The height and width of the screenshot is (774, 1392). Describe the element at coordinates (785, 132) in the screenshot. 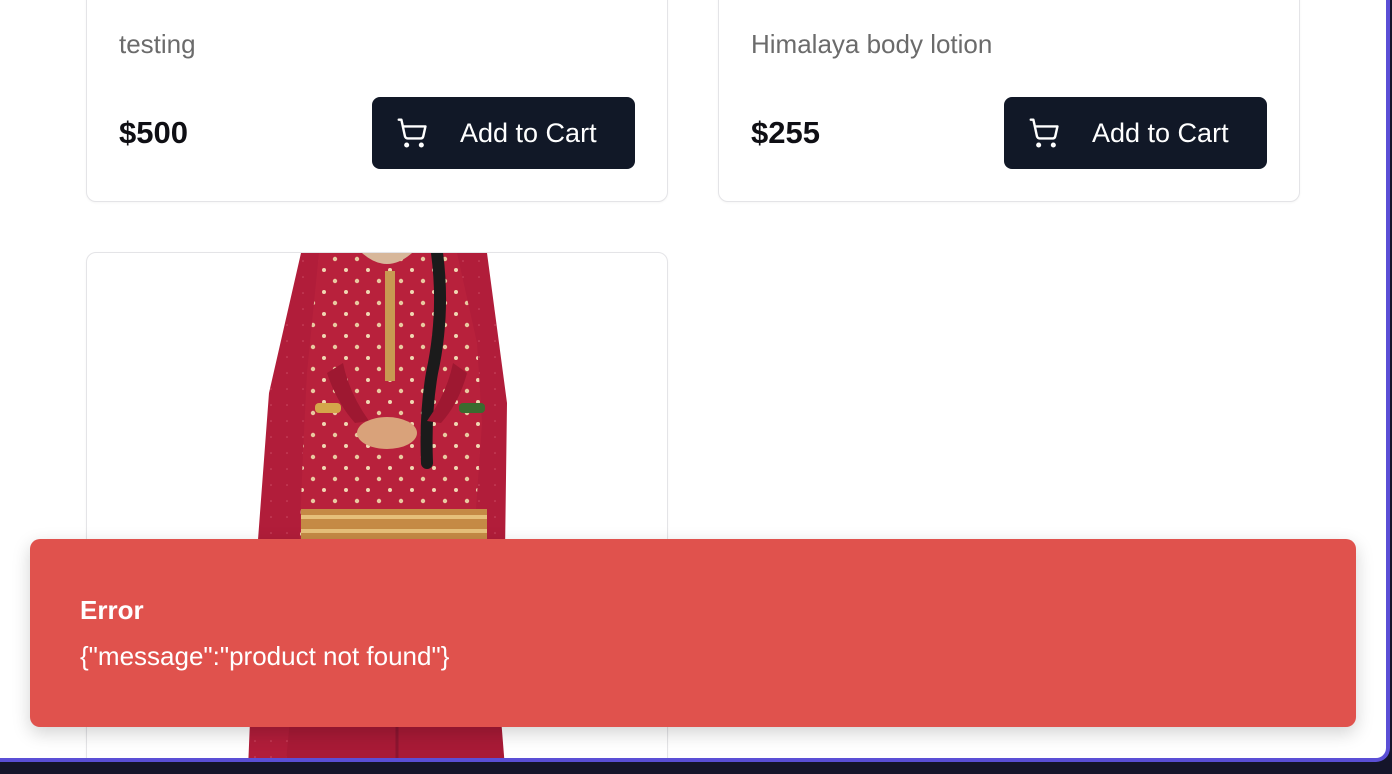

I see `product-price: $255` at that location.